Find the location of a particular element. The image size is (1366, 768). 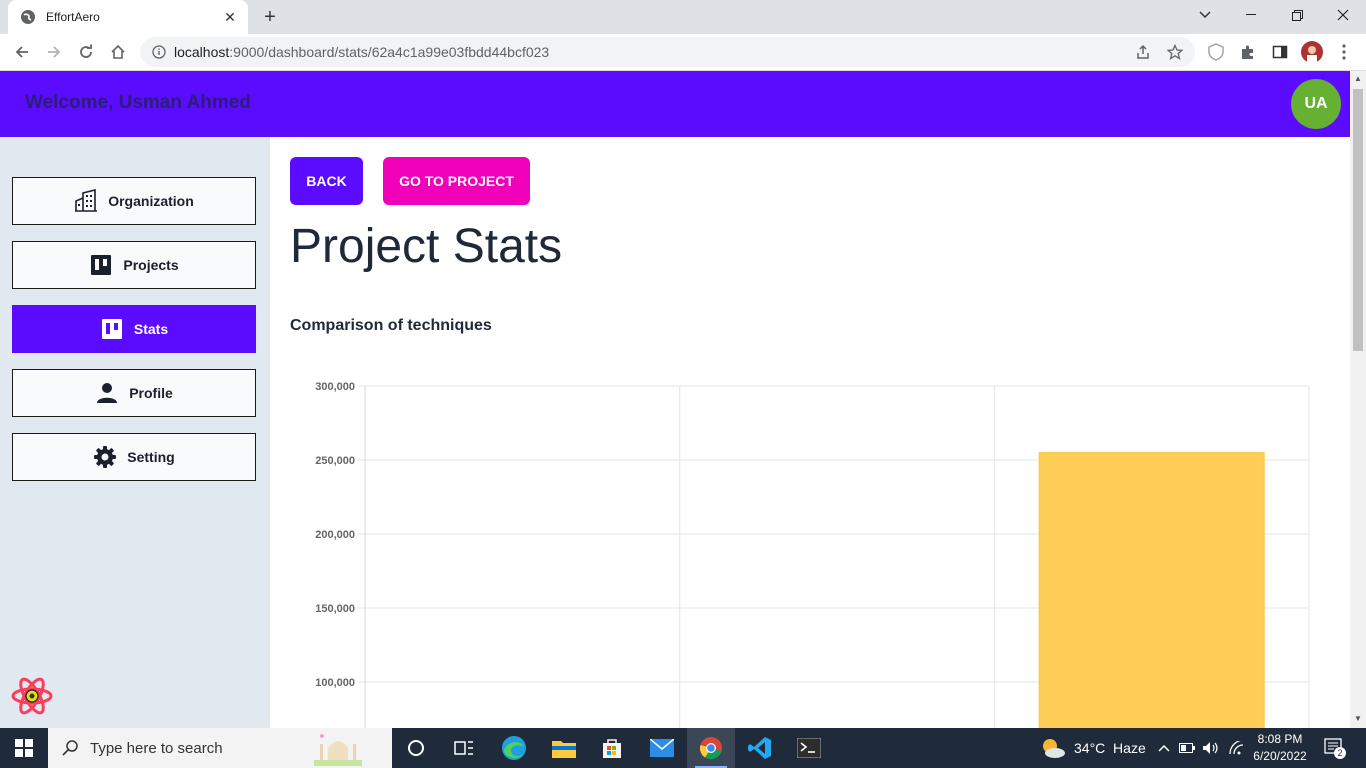

welcome-text: Welcome, Usman Ahmed is located at coordinates (138, 102).